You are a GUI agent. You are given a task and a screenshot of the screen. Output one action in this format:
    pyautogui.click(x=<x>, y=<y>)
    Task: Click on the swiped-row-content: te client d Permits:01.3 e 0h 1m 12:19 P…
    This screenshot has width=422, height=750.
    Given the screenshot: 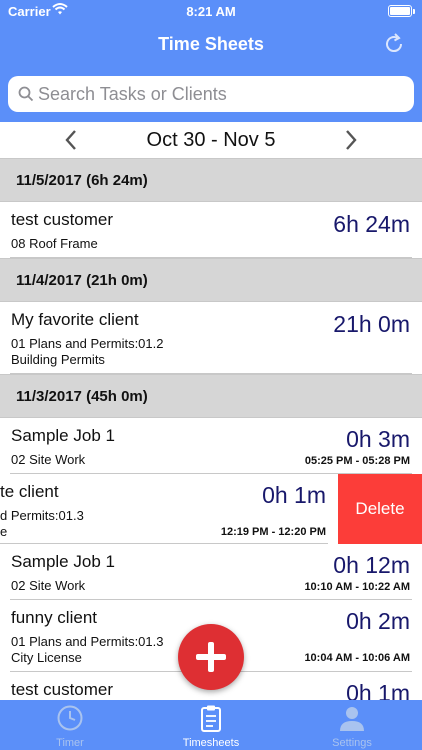 What is the action you would take?
    pyautogui.click(x=169, y=509)
    